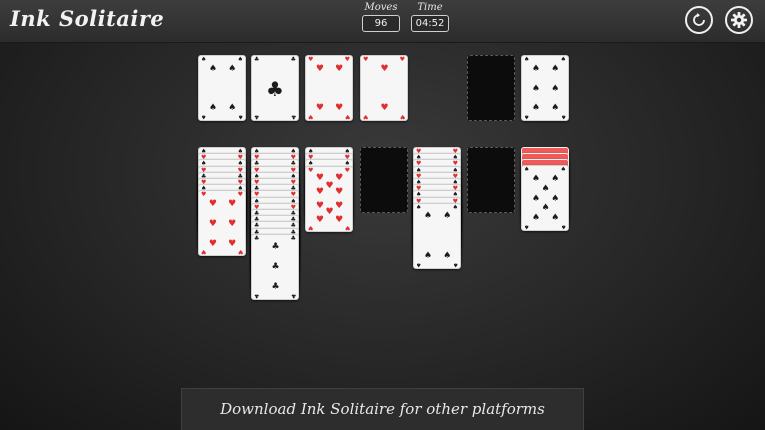 The image size is (765, 430). I want to click on settings-button, so click(739, 20).